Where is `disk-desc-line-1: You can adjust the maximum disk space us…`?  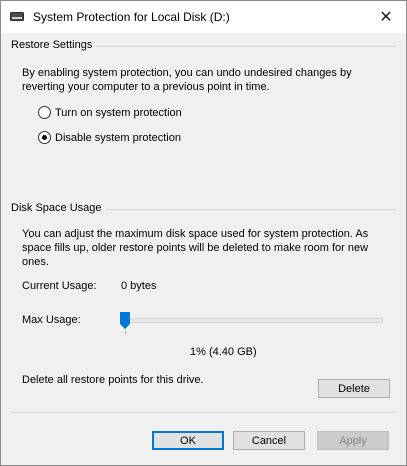 disk-desc-line-1: You can adjust the maximum disk space us… is located at coordinates (195, 234).